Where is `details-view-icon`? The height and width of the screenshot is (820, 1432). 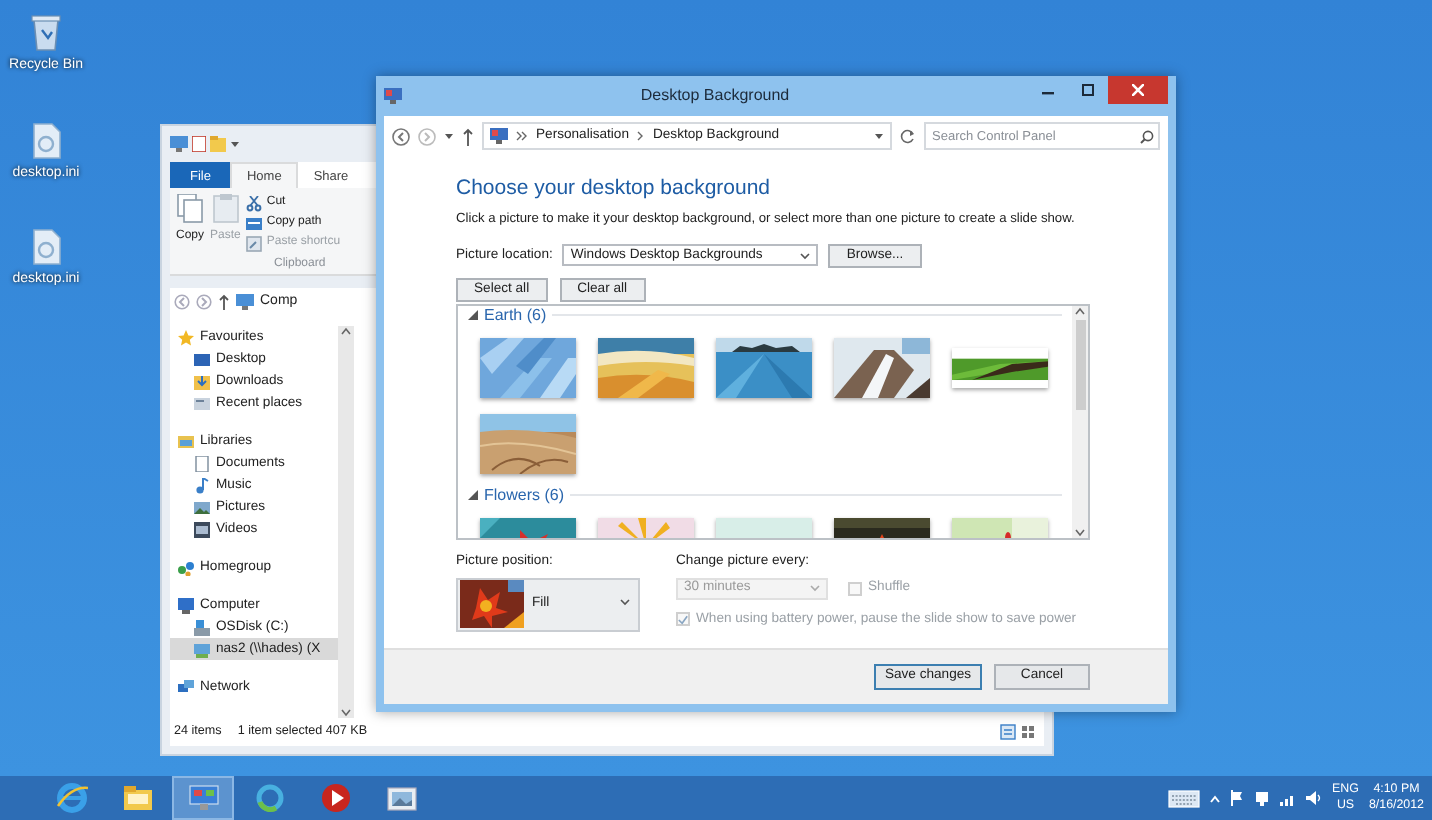
details-view-icon is located at coordinates (1008, 732).